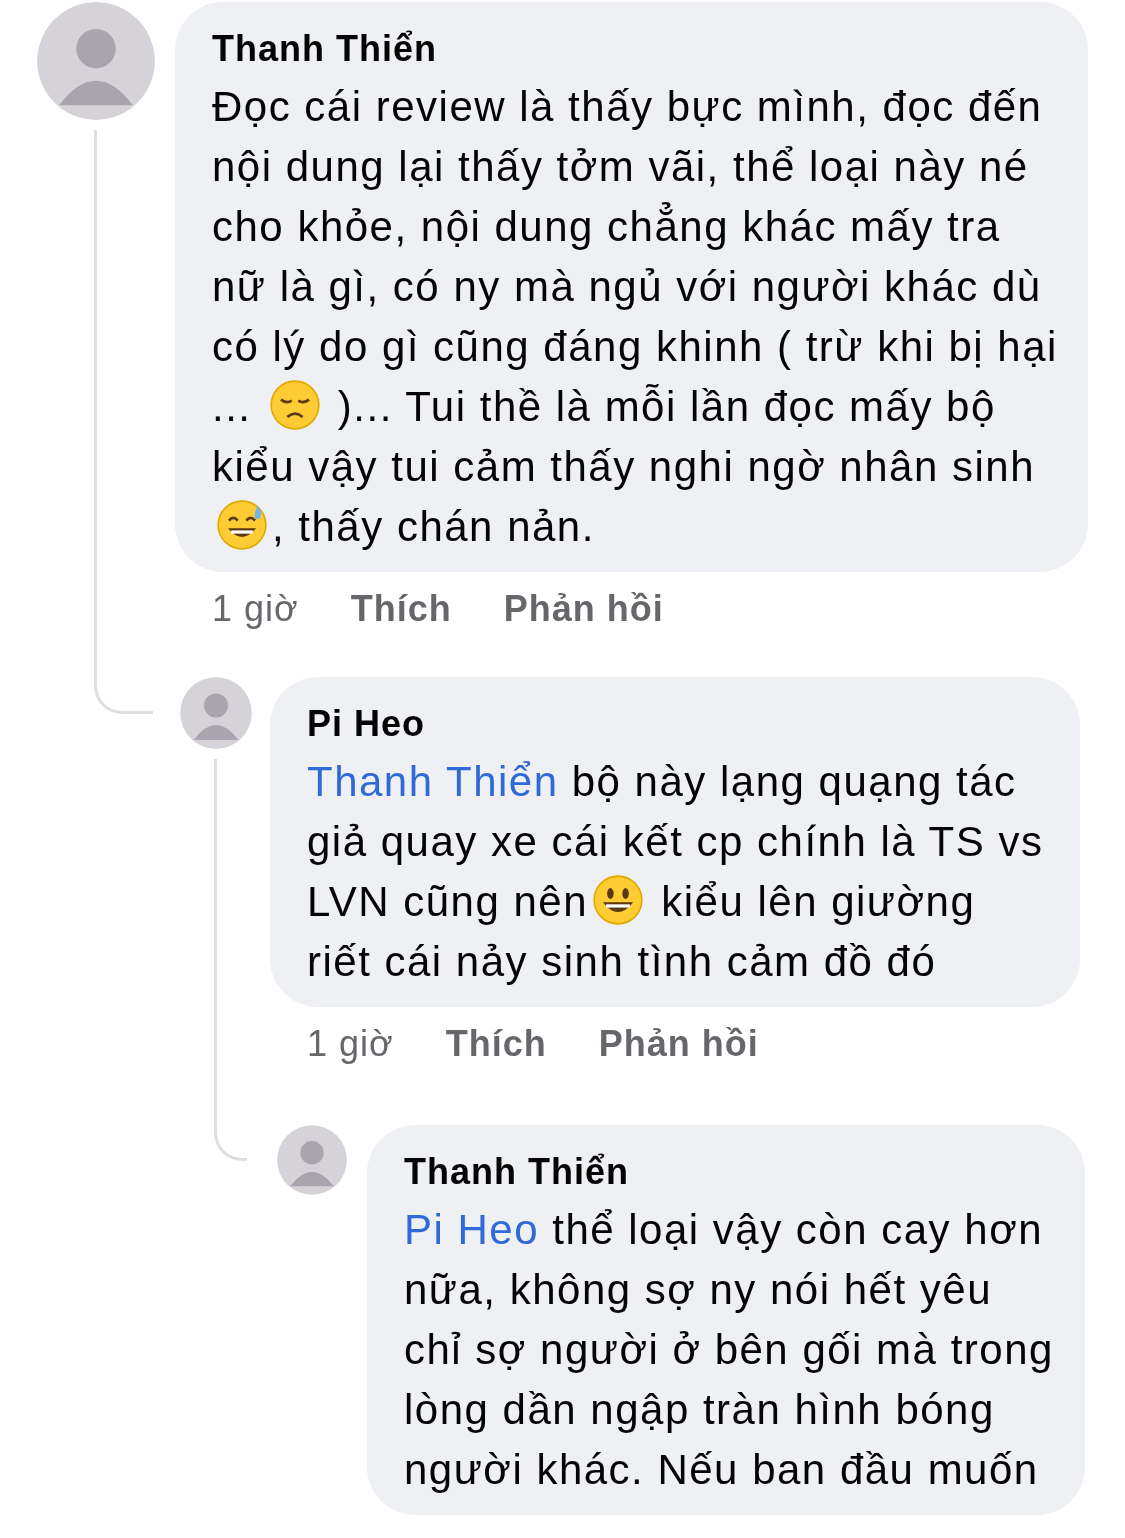 The width and height of the screenshot is (1125, 1538). Describe the element at coordinates (242, 525) in the screenshot. I see `sweat-smile-icon` at that location.